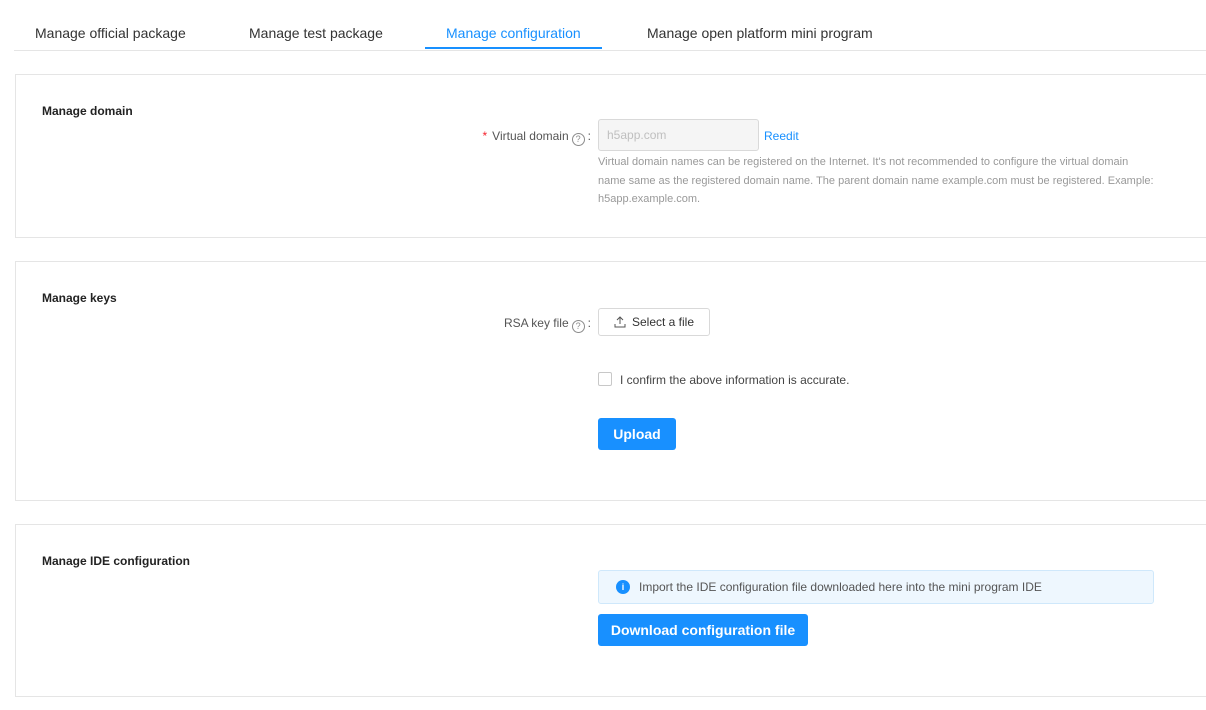  What do you see at coordinates (116, 561) in the screenshot?
I see `ide-section-title: Manage IDE configuration` at bounding box center [116, 561].